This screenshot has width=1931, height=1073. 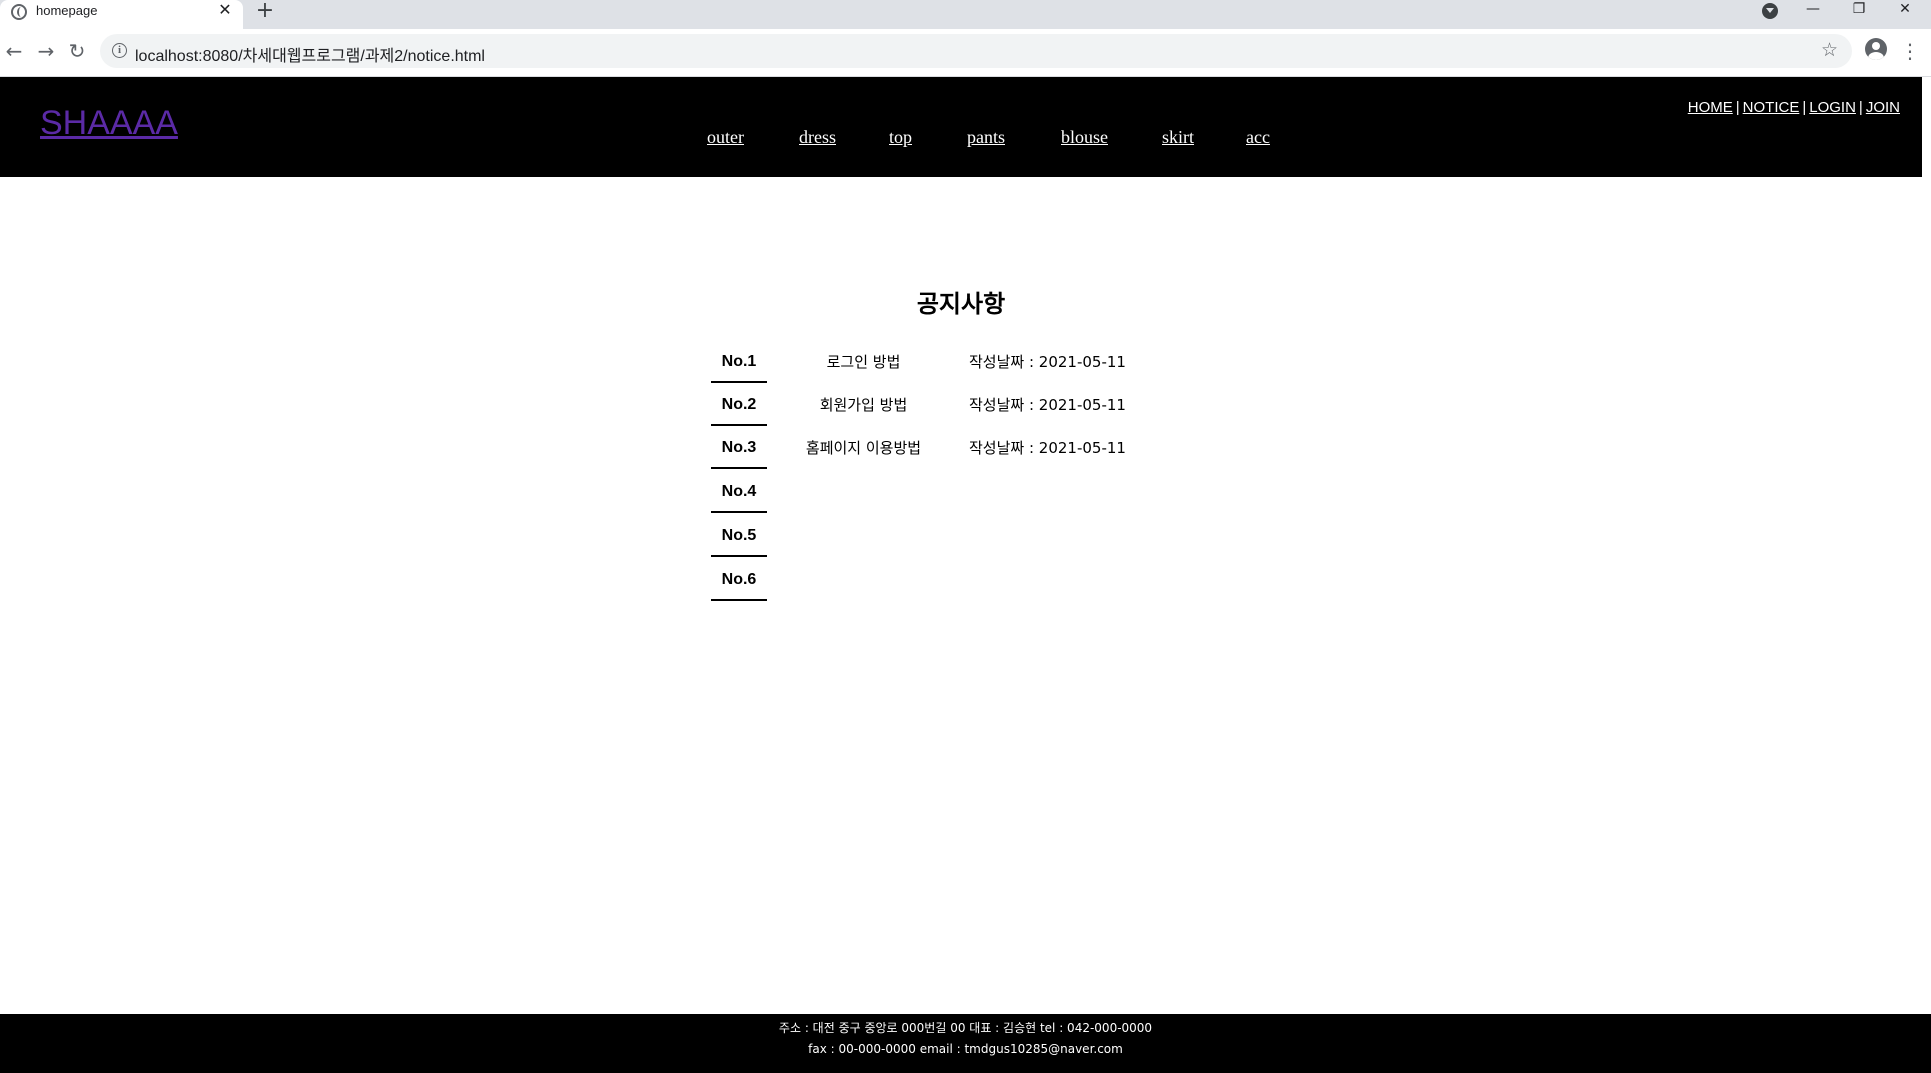 I want to click on category-menu: outer dress top pants blouse skirt acc, so click(x=961, y=142).